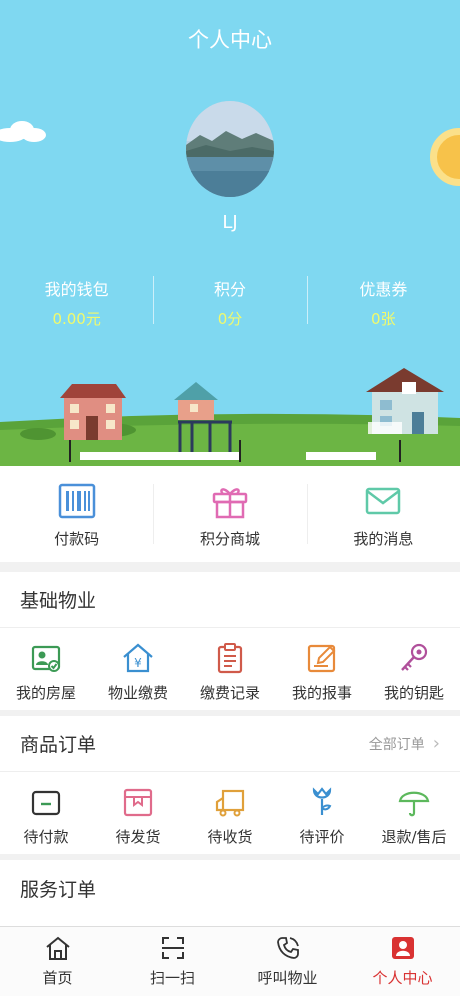  What do you see at coordinates (230, 222) in the screenshot?
I see `username: LJ` at bounding box center [230, 222].